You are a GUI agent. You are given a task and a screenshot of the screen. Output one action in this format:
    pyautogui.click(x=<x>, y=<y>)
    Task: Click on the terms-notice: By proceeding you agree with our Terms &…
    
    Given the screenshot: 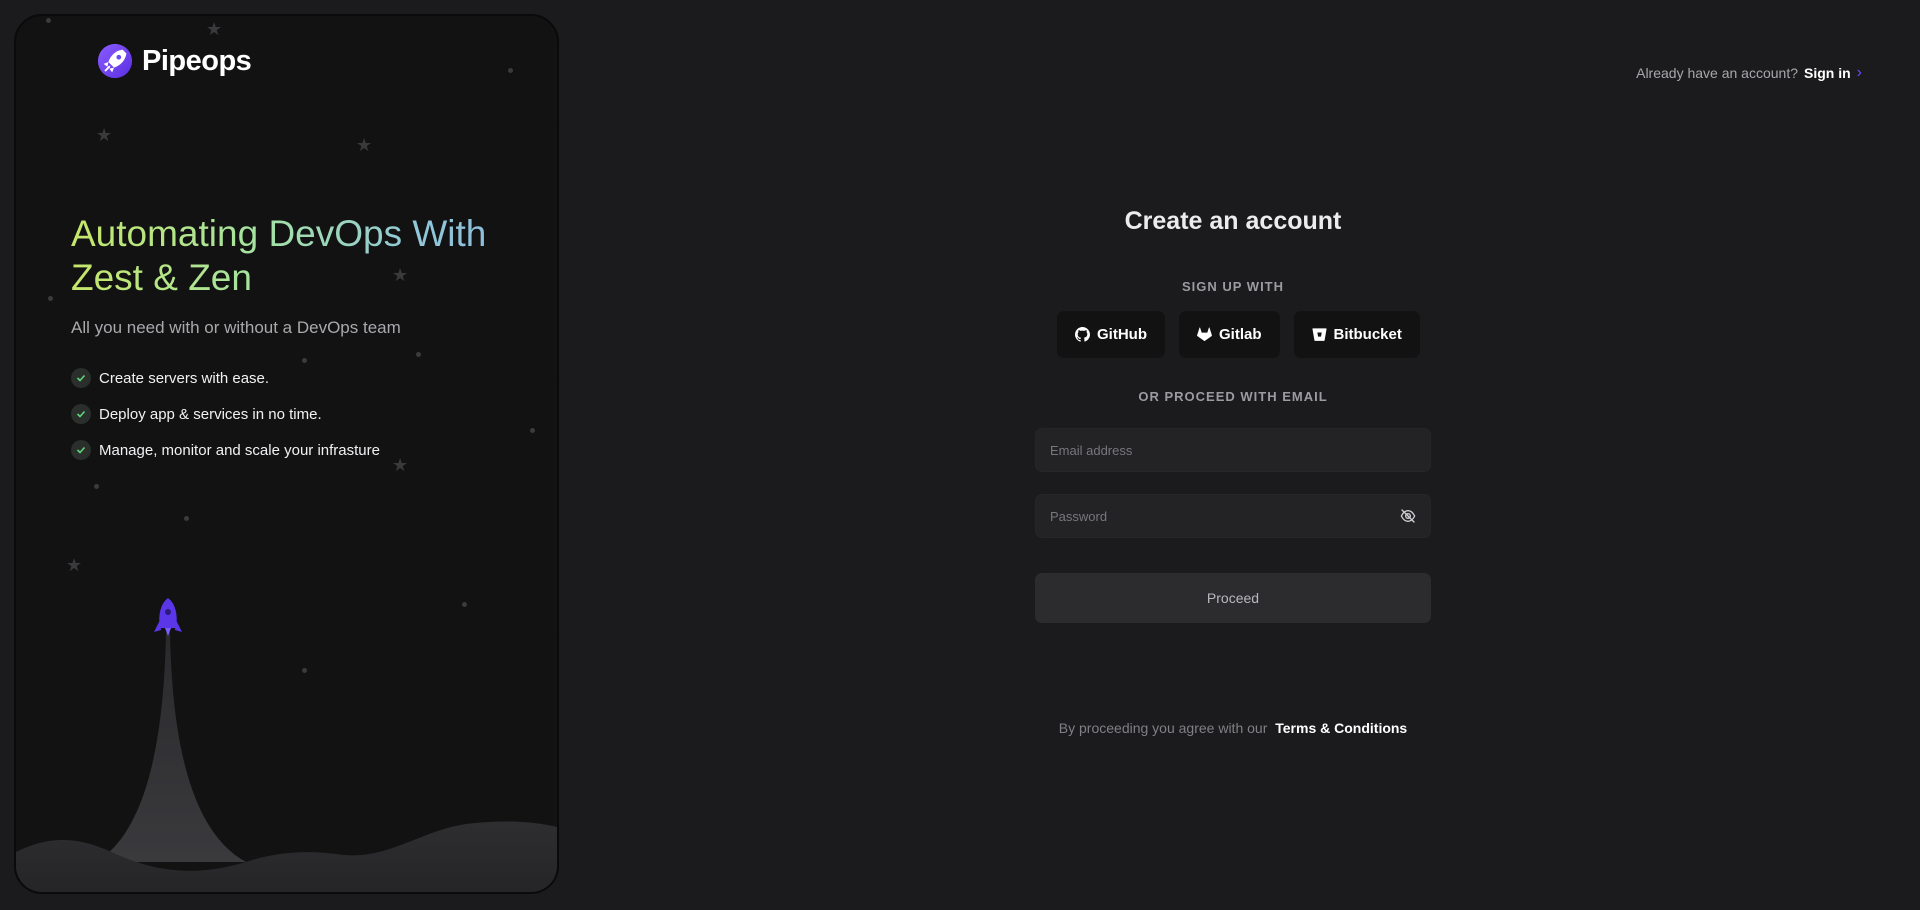 What is the action you would take?
    pyautogui.click(x=1233, y=728)
    